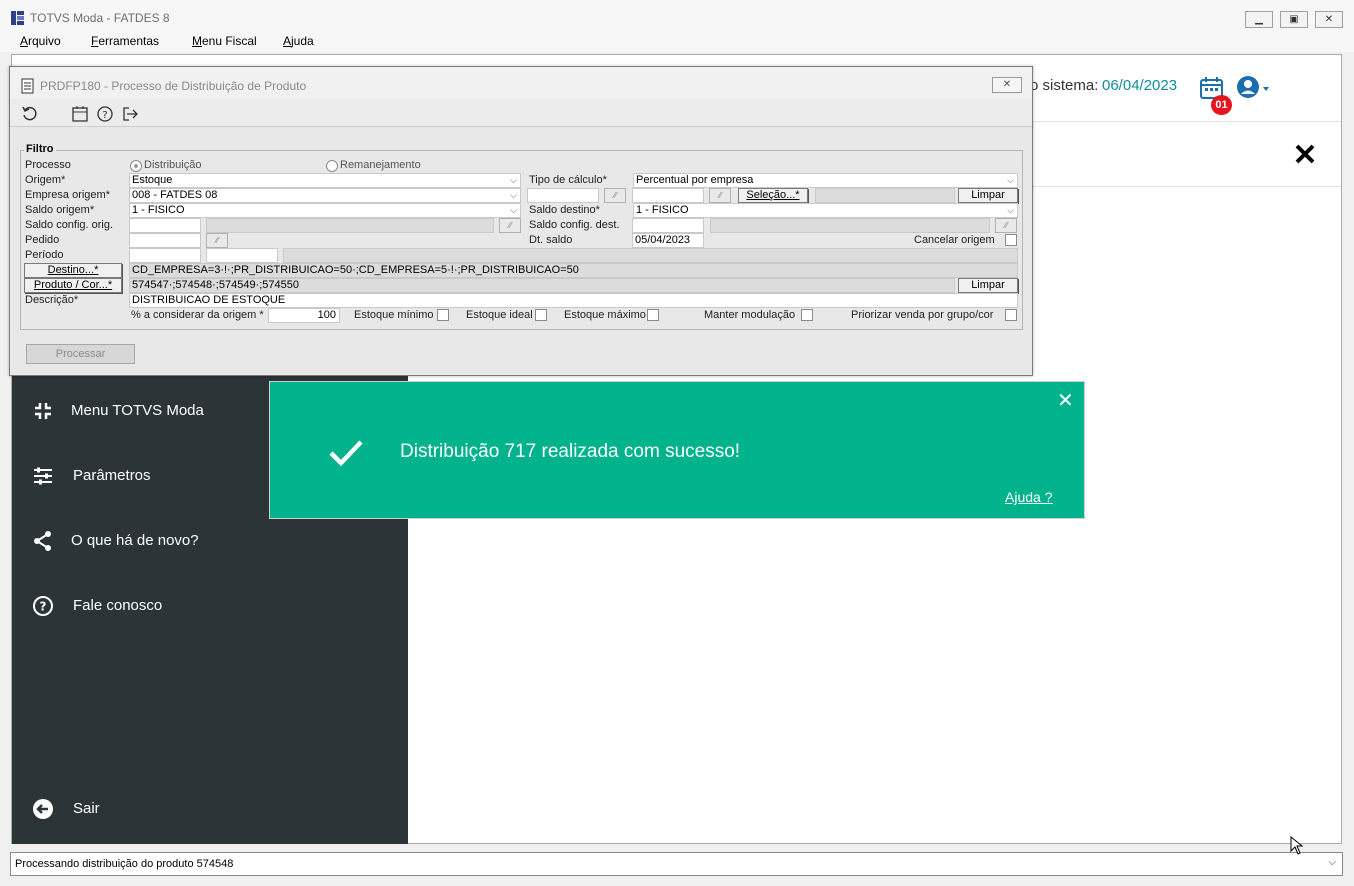  Describe the element at coordinates (165, 255) in the screenshot. I see `periodo-start-input` at that location.